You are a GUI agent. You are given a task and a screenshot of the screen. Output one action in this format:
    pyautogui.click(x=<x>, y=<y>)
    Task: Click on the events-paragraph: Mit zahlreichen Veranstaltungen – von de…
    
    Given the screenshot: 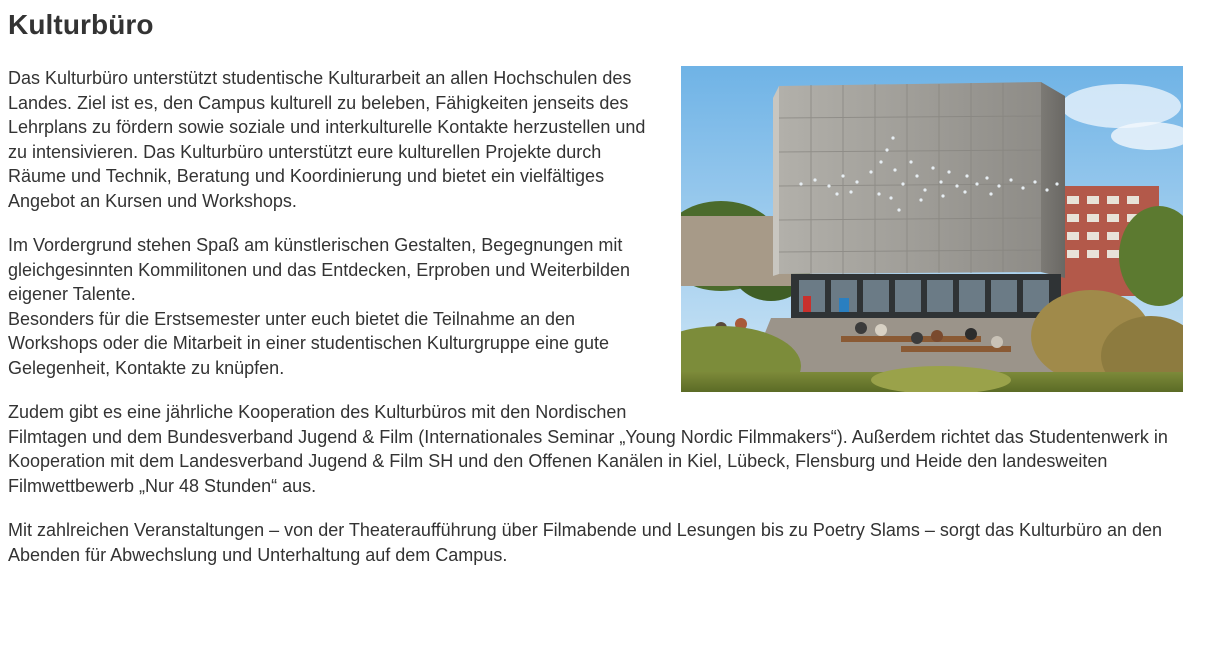 What is the action you would take?
    pyautogui.click(x=585, y=542)
    